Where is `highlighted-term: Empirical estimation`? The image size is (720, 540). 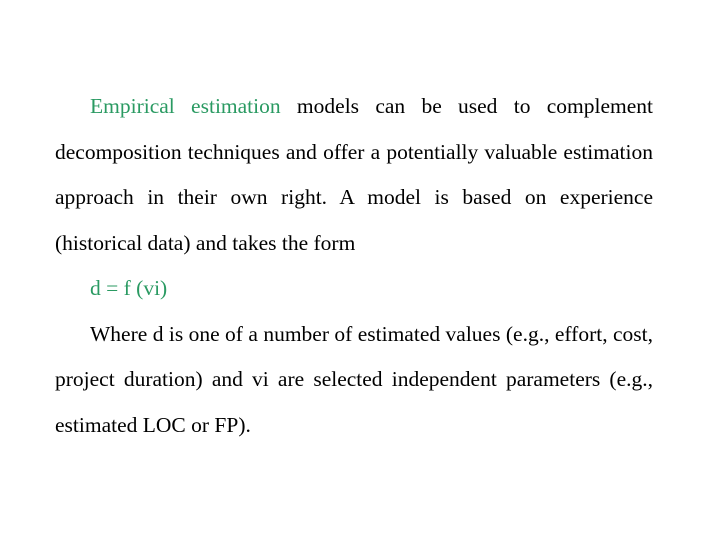 highlighted-term: Empirical estimation is located at coordinates (185, 106).